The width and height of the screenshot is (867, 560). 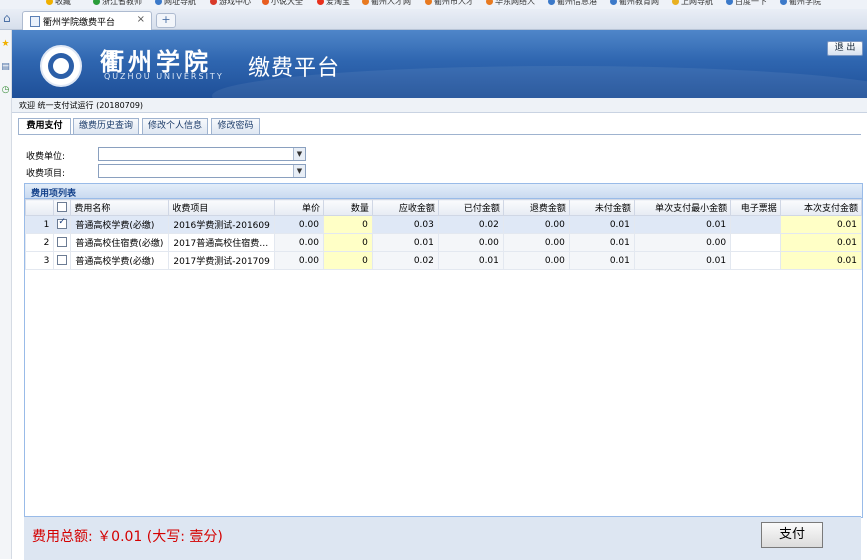 What do you see at coordinates (405, 224) in the screenshot?
I see `cell-receivable: 0.03` at bounding box center [405, 224].